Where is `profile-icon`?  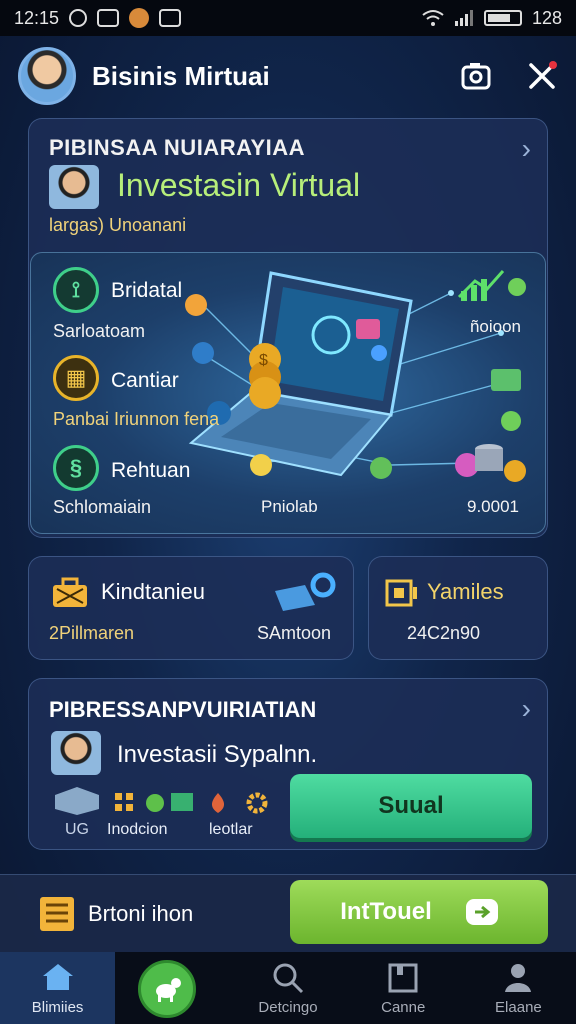
profile-icon is located at coordinates (518, 978).